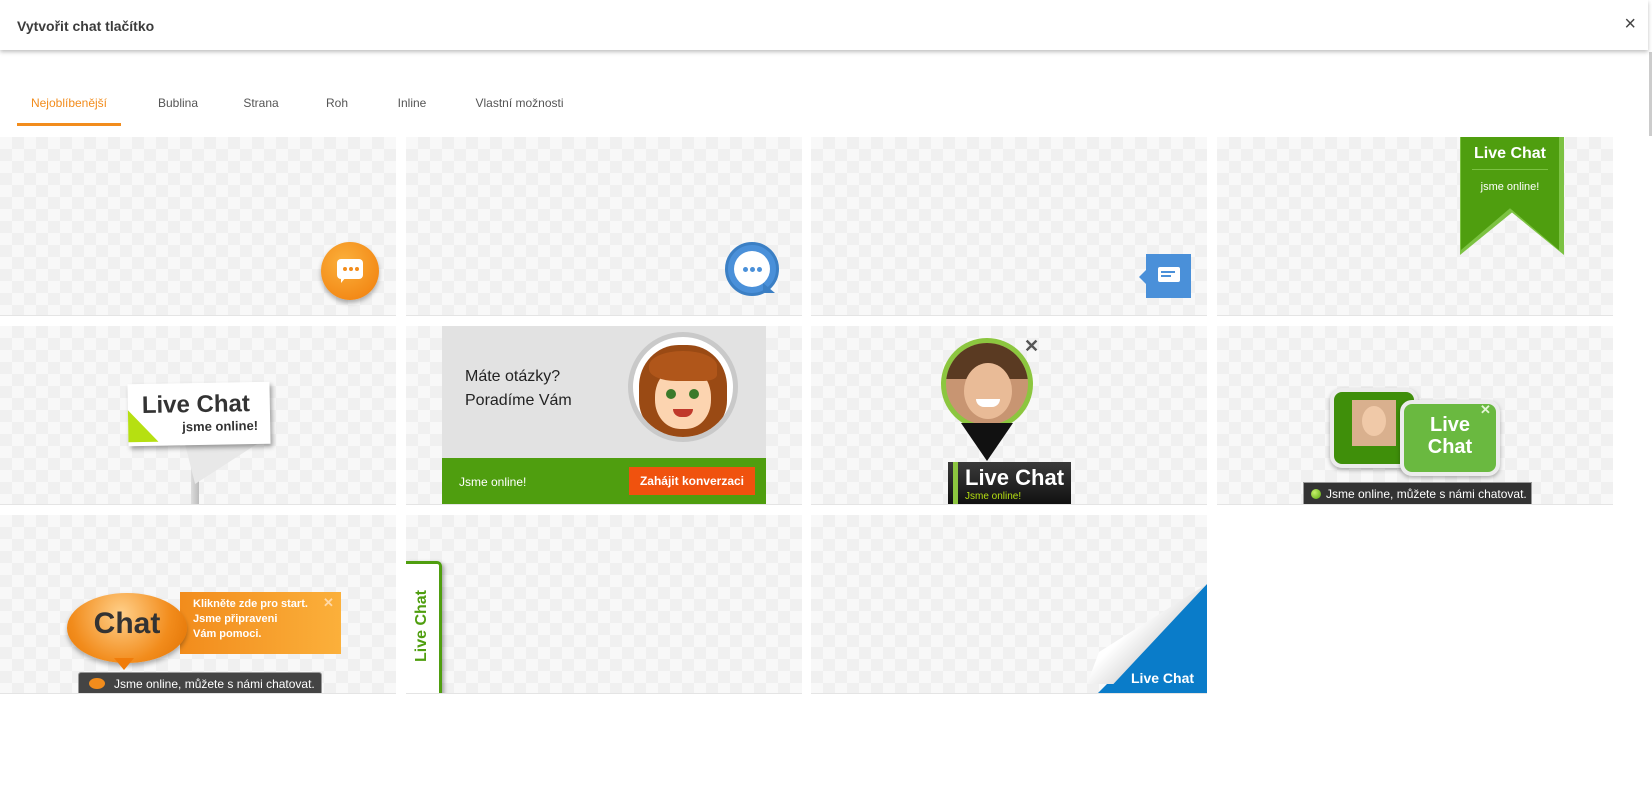 Image resolution: width=1652 pixels, height=794 pixels. I want to click on chat-button-option-orange-circle, so click(198, 226).